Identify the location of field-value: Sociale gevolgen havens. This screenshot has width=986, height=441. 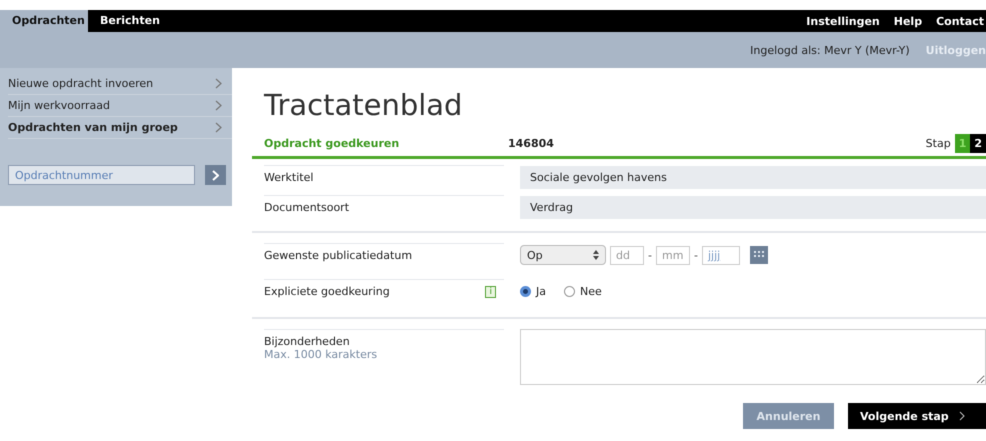
(753, 177).